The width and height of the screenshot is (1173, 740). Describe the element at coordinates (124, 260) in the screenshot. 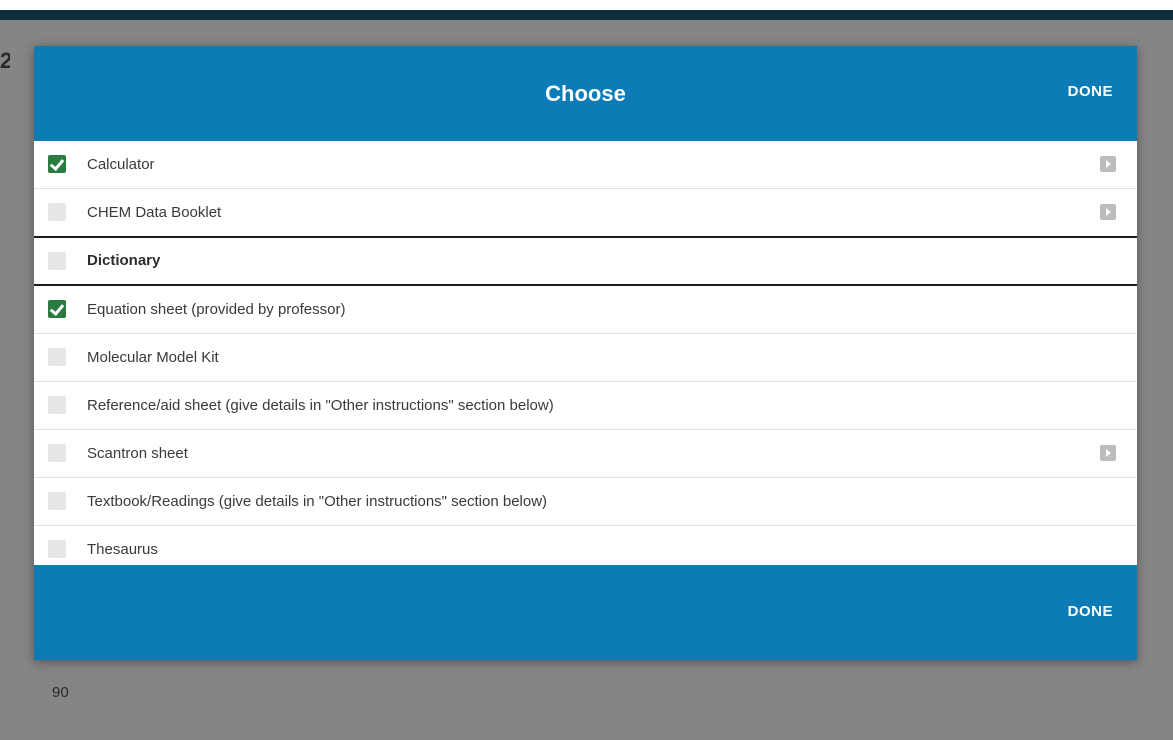

I see `list-item-label: Dictionary` at that location.